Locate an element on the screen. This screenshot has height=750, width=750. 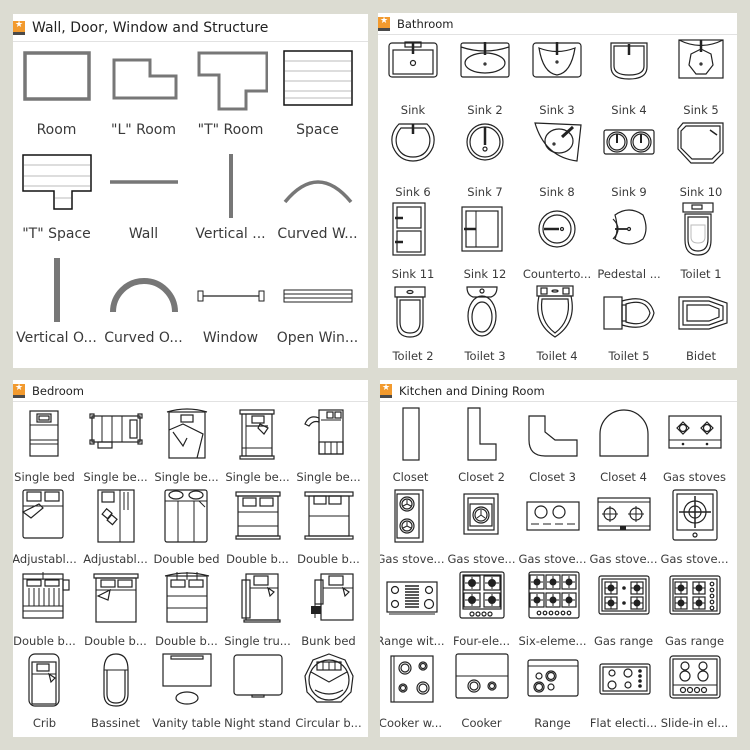
shape-item-closet: Closet is located at coordinates (413, 445).